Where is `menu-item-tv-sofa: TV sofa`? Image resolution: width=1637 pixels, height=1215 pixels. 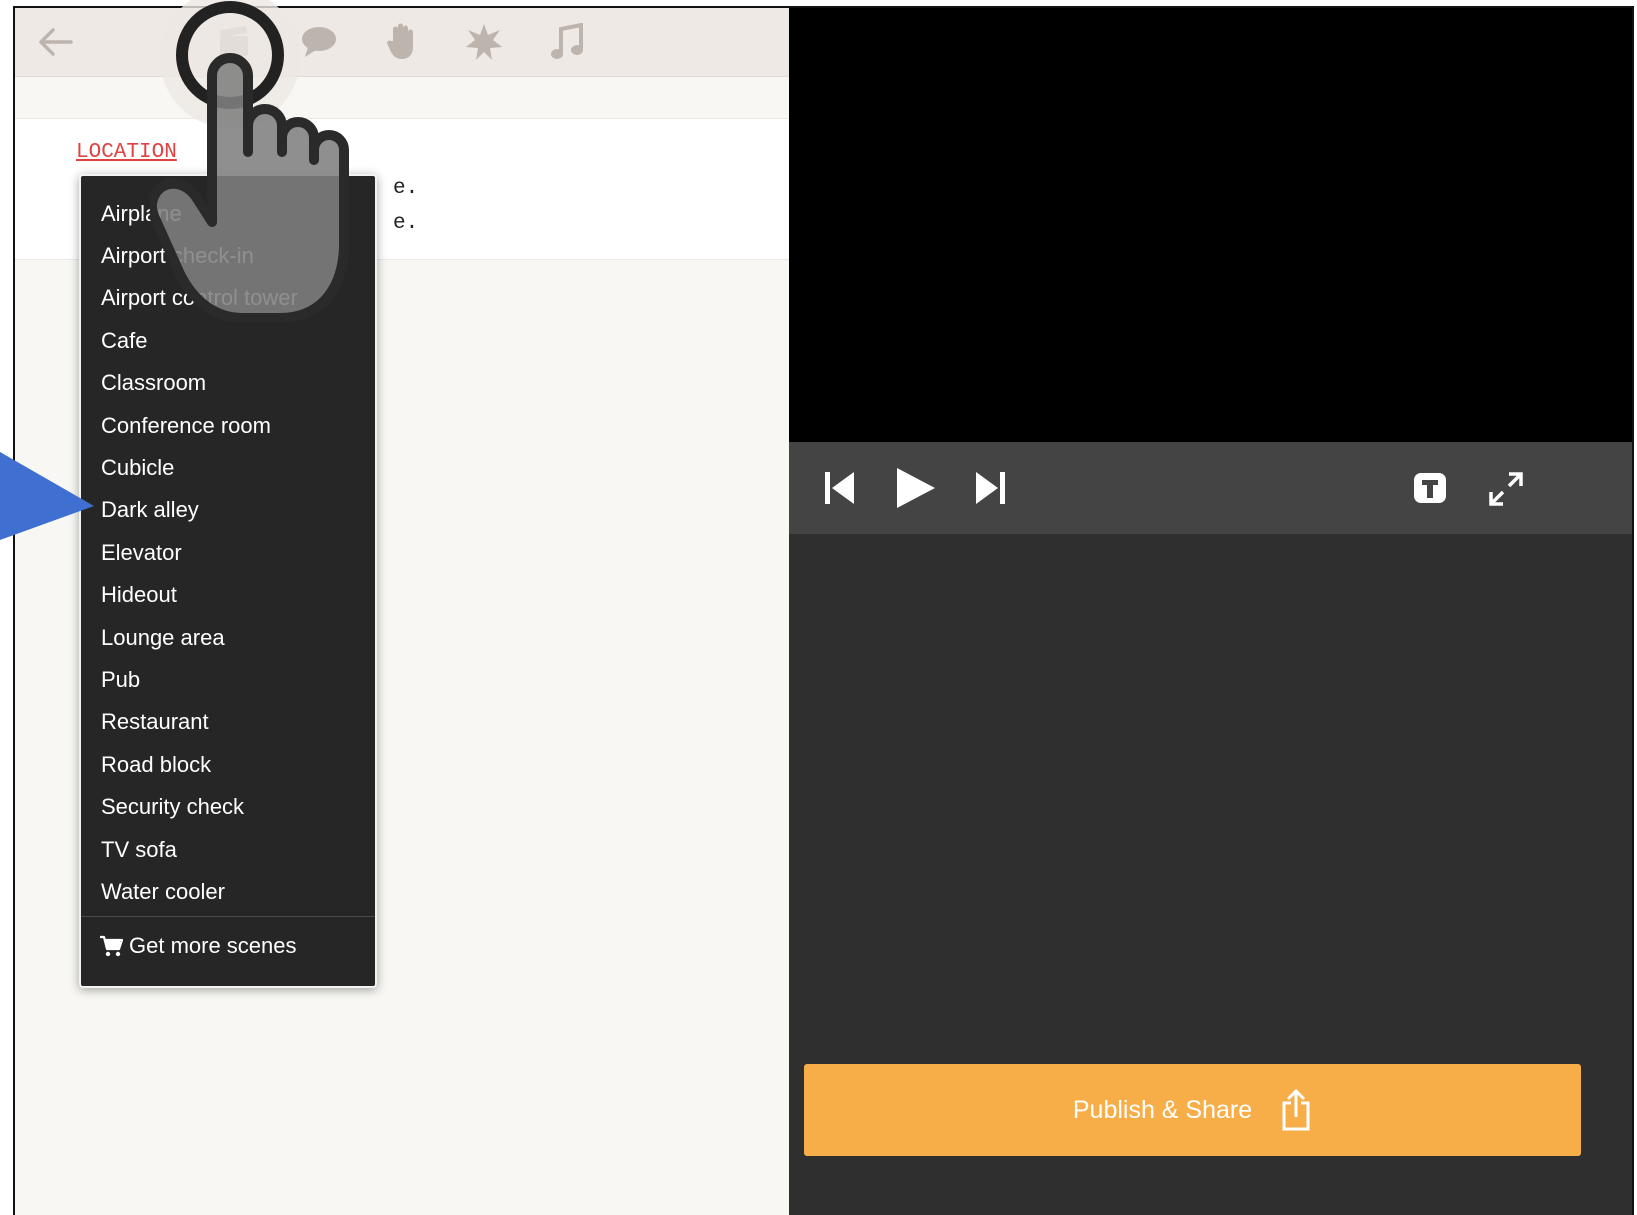 menu-item-tv-sofa: TV sofa is located at coordinates (139, 850).